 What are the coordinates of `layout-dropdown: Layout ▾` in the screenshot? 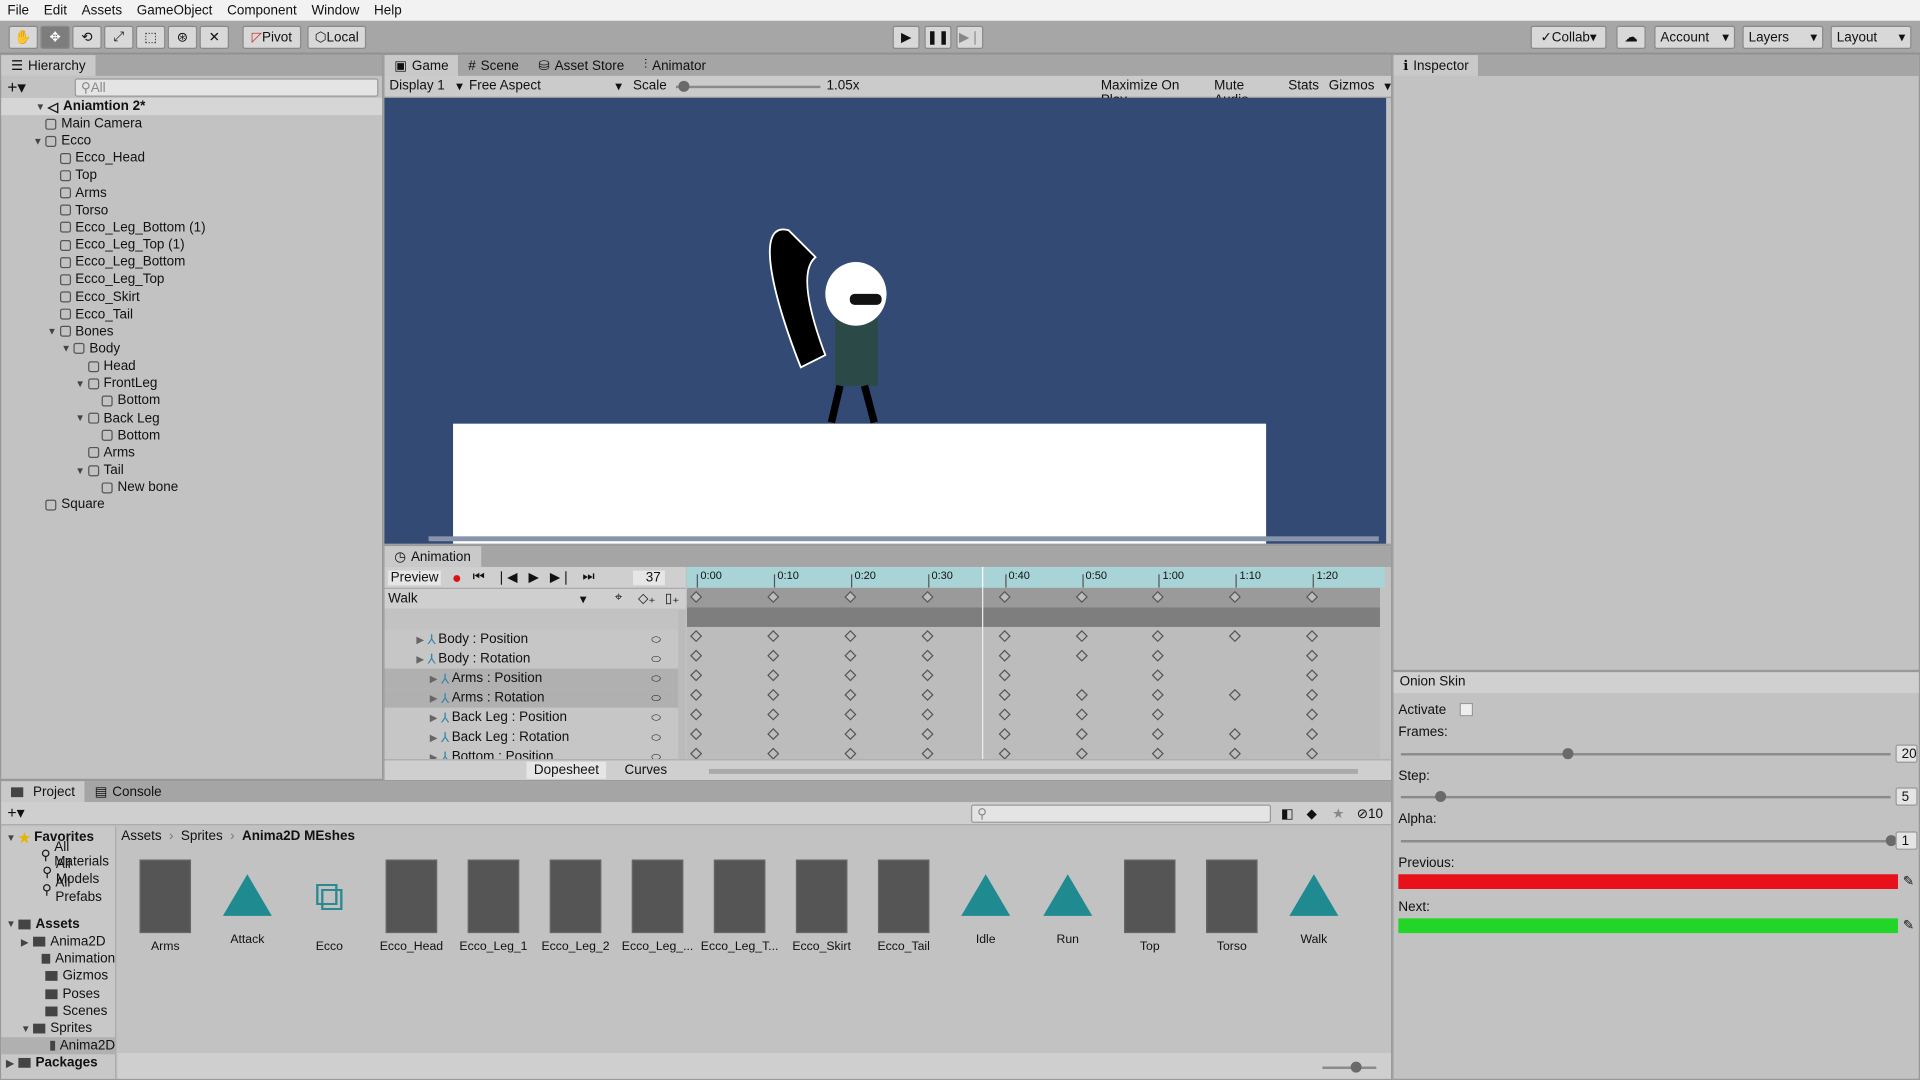 It's located at (1871, 37).